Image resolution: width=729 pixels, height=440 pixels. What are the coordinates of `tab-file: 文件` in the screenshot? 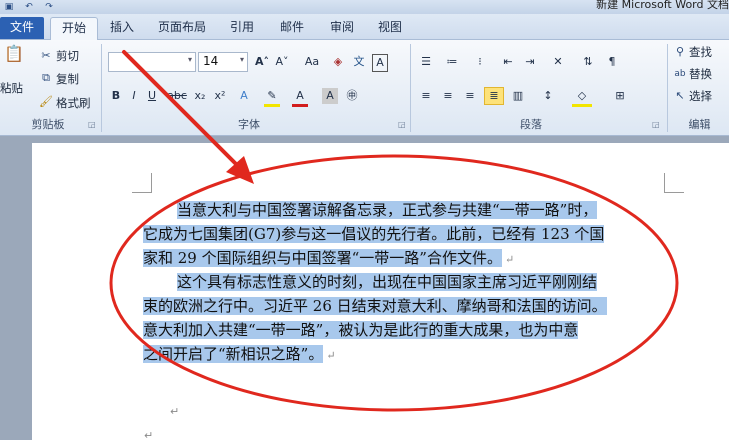 It's located at (22, 28).